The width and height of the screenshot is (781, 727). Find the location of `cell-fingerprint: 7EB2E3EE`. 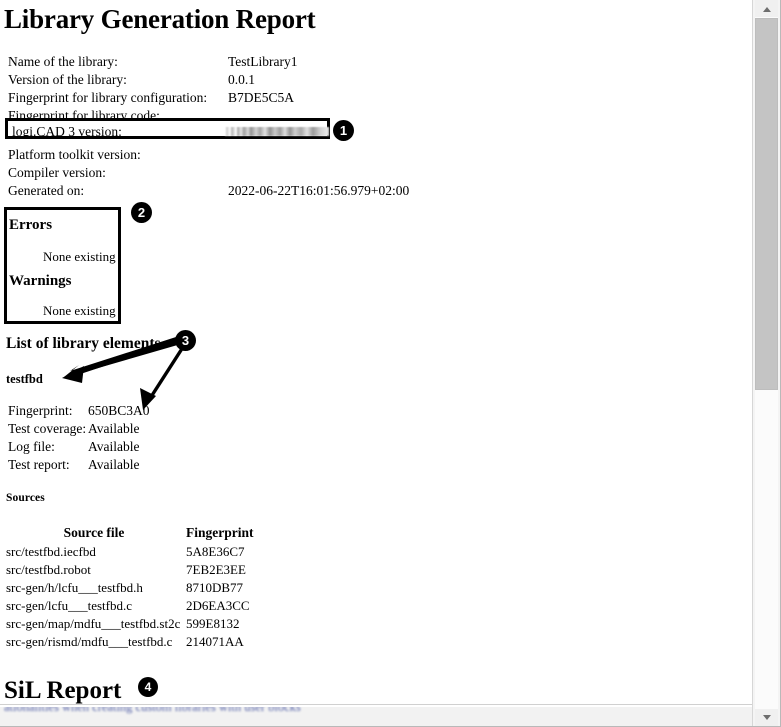

cell-fingerprint: 7EB2E3EE is located at coordinates (216, 569).